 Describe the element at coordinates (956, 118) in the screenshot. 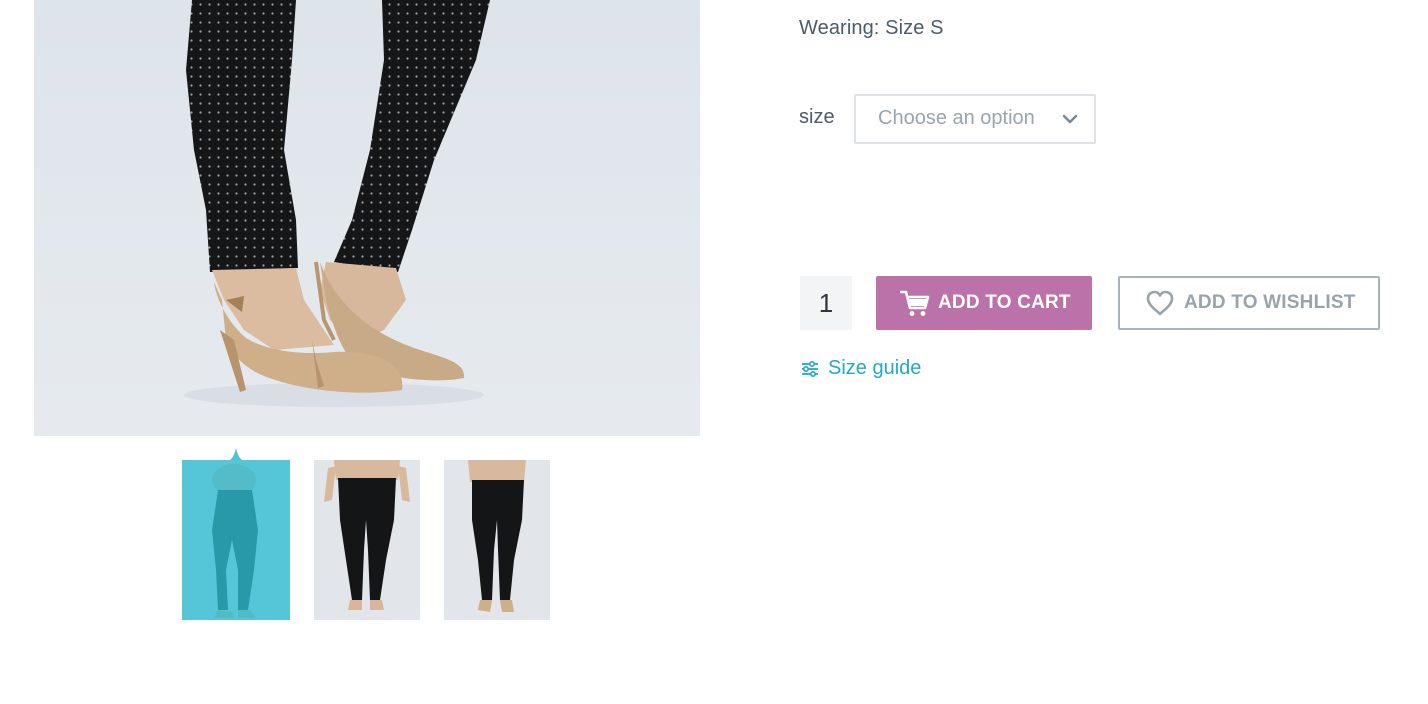

I see `size-select-value: Choose an option` at that location.